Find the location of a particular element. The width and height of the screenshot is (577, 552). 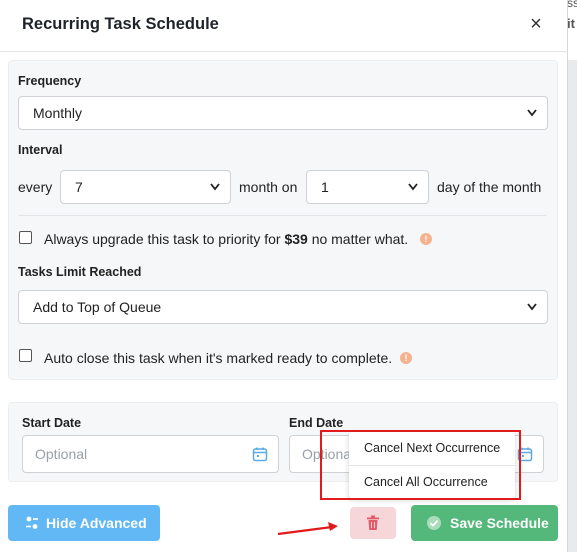

close-button: × is located at coordinates (536, 24).